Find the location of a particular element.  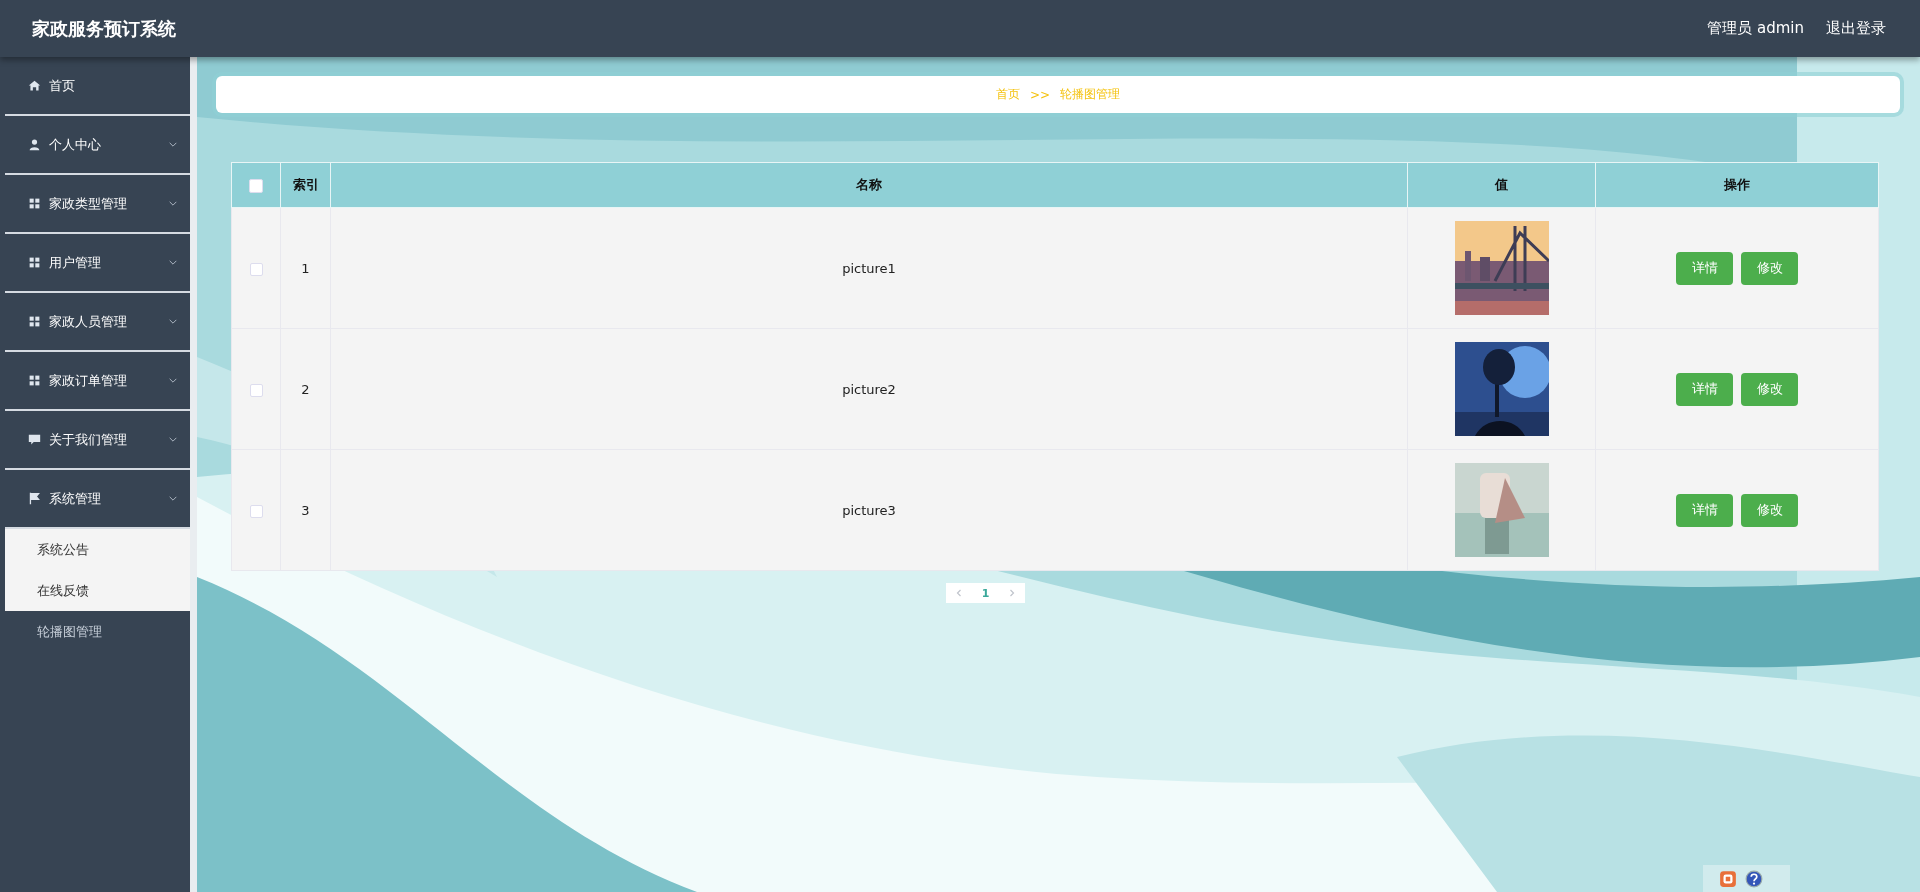

logout-link: 退出登录 is located at coordinates (1856, 28).